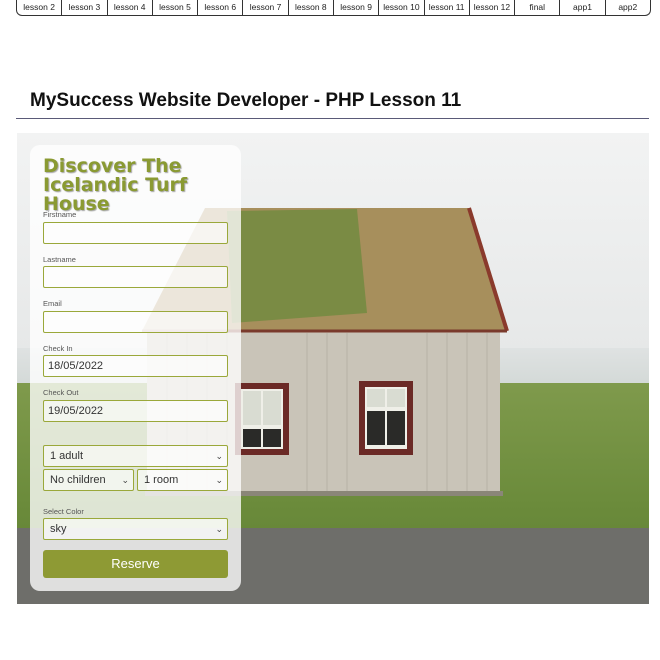 This screenshot has width=660, height=660. Describe the element at coordinates (176, 7) in the screenshot. I see `nav-item-lesson-5: lesson 5` at that location.